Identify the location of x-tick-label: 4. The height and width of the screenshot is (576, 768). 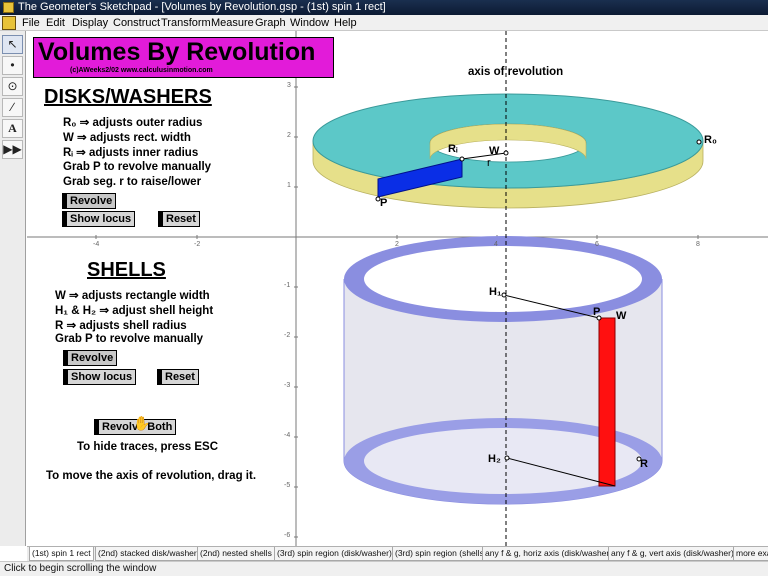
(496, 244).